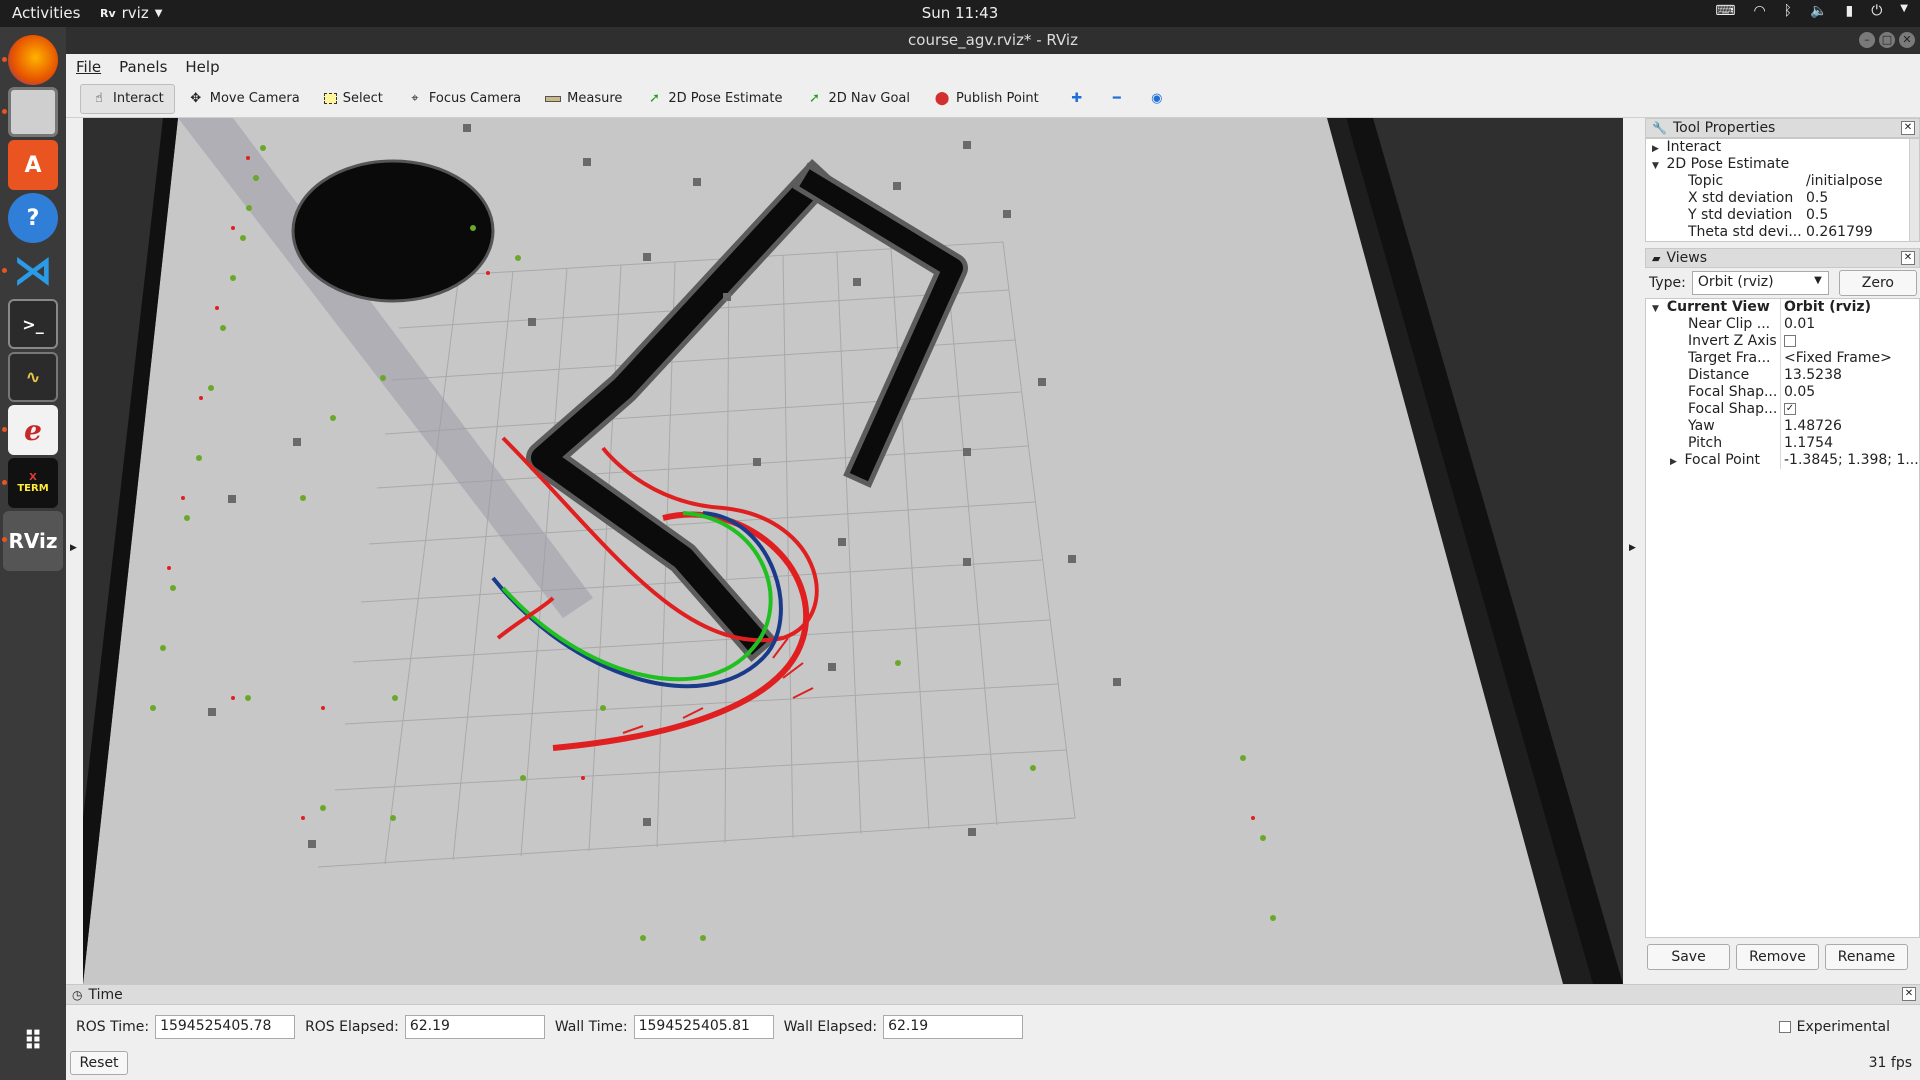 This screenshot has width=1920, height=1080. What do you see at coordinates (1799, 324) in the screenshot?
I see `property-value: 0.01` at bounding box center [1799, 324].